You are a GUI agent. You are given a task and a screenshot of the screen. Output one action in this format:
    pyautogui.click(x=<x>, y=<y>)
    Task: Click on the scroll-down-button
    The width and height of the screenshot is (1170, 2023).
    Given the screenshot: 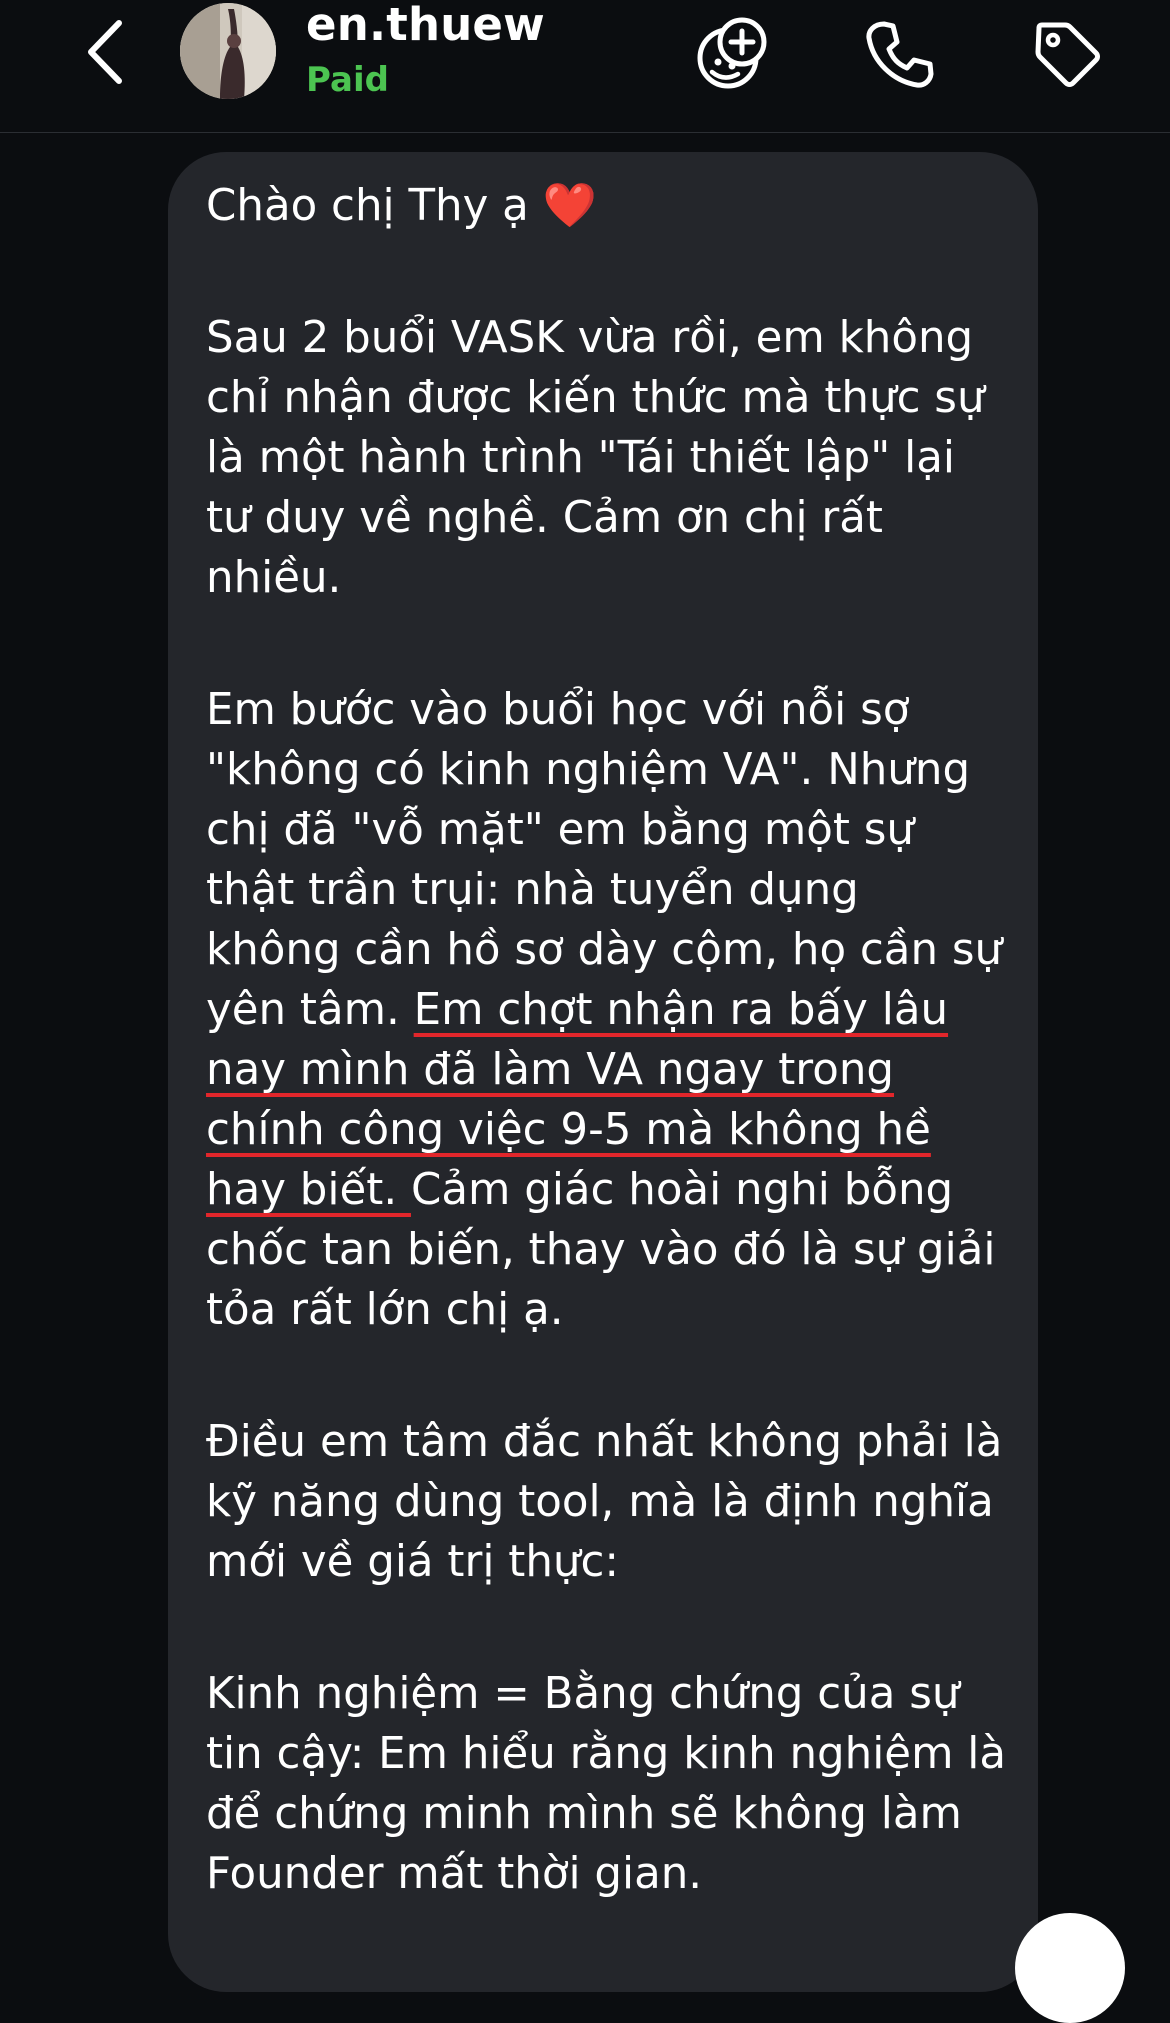 What is the action you would take?
    pyautogui.click(x=1070, y=1968)
    